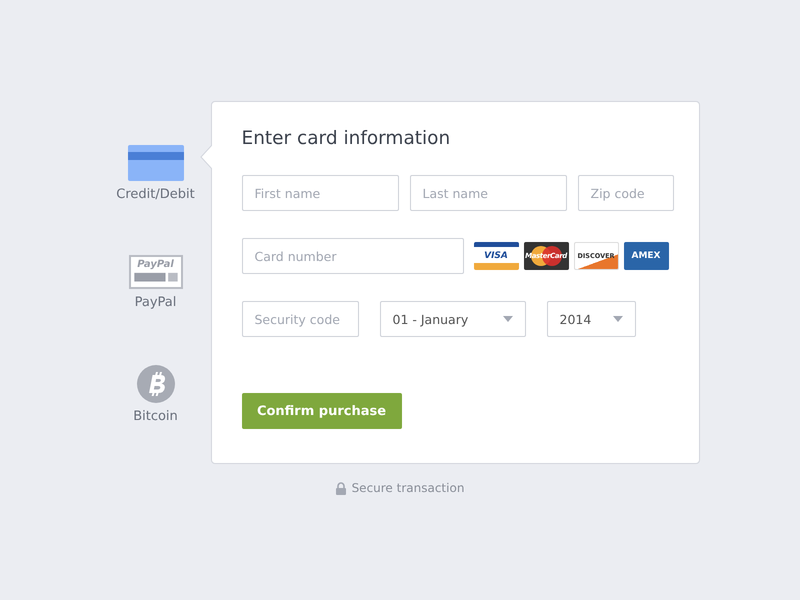  What do you see at coordinates (155, 292) in the screenshot?
I see `payment-method-tab: PayPal PayPal` at bounding box center [155, 292].